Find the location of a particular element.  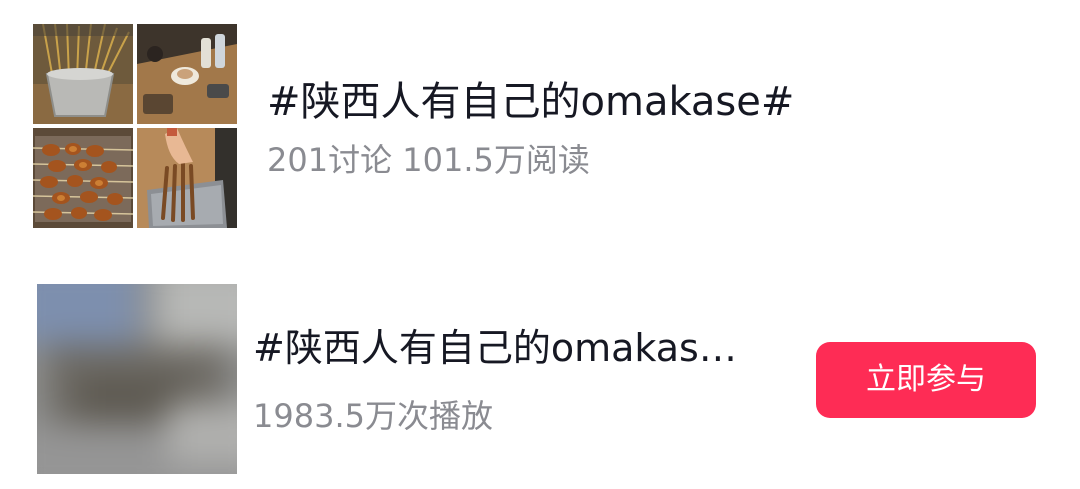

blurred-video-thumbnail is located at coordinates (137, 379).